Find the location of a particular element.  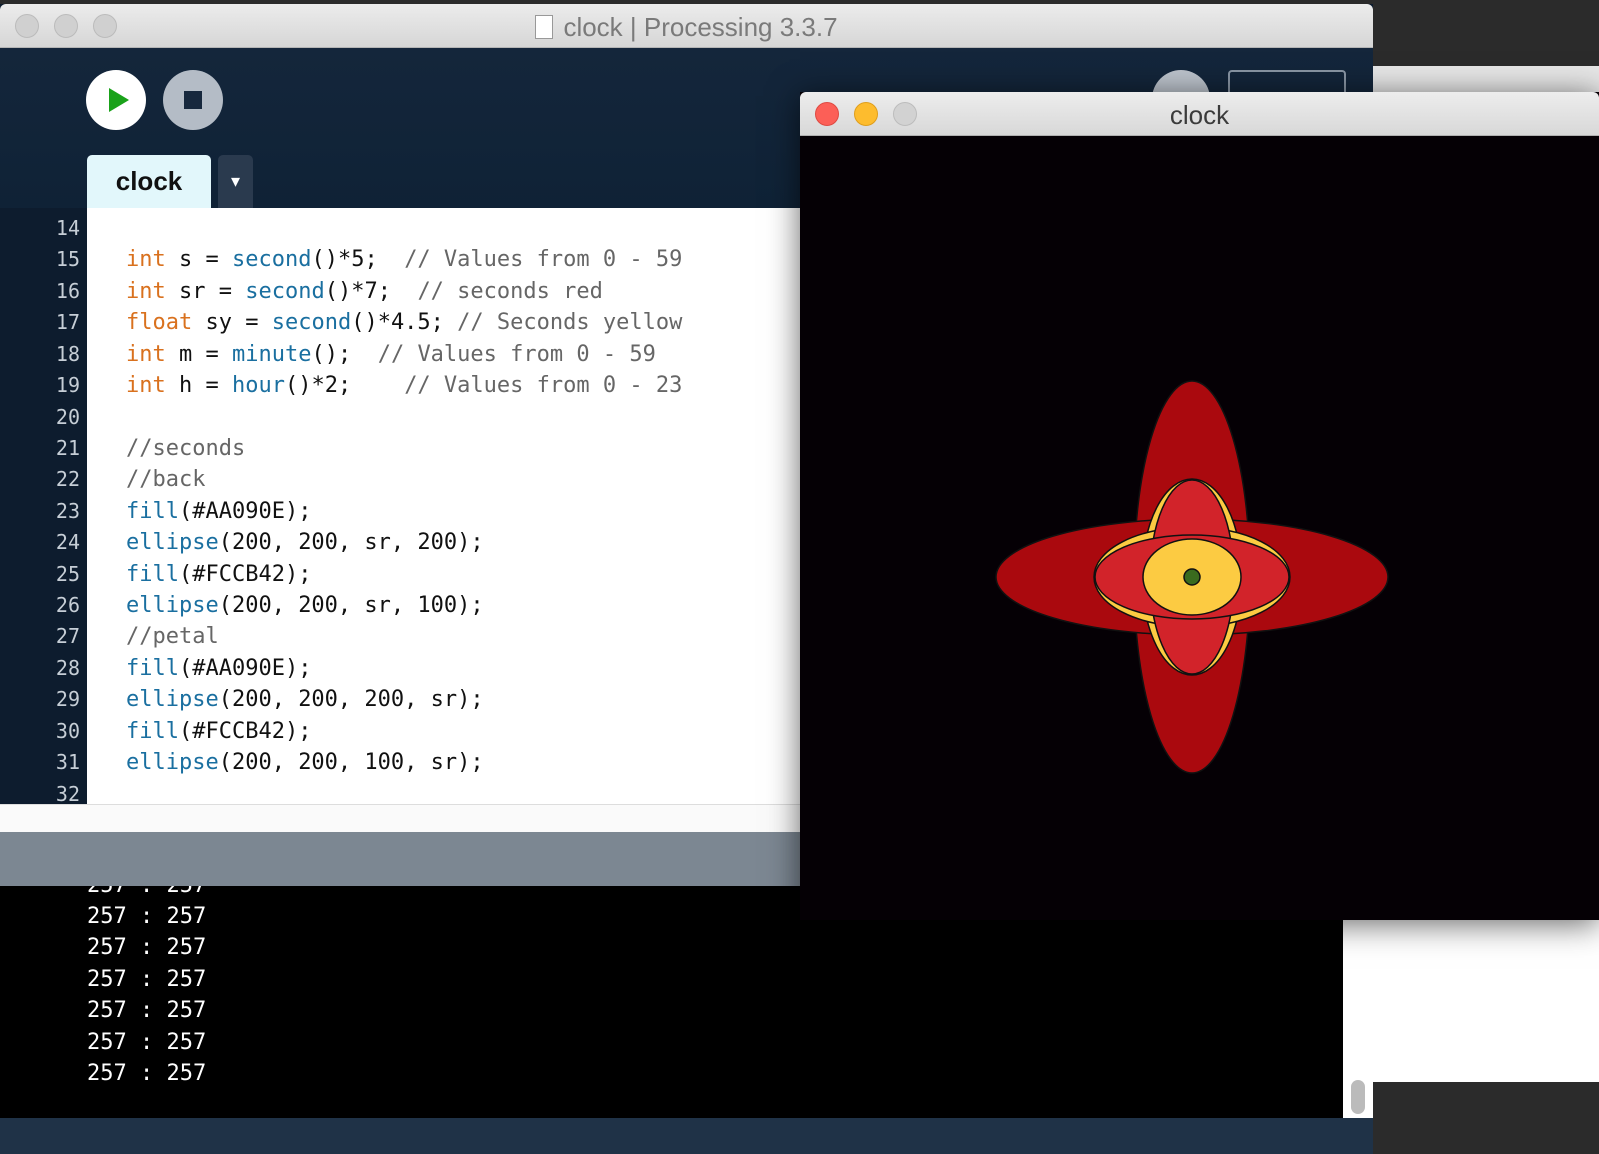

code-comment: //back is located at coordinates (166, 479).